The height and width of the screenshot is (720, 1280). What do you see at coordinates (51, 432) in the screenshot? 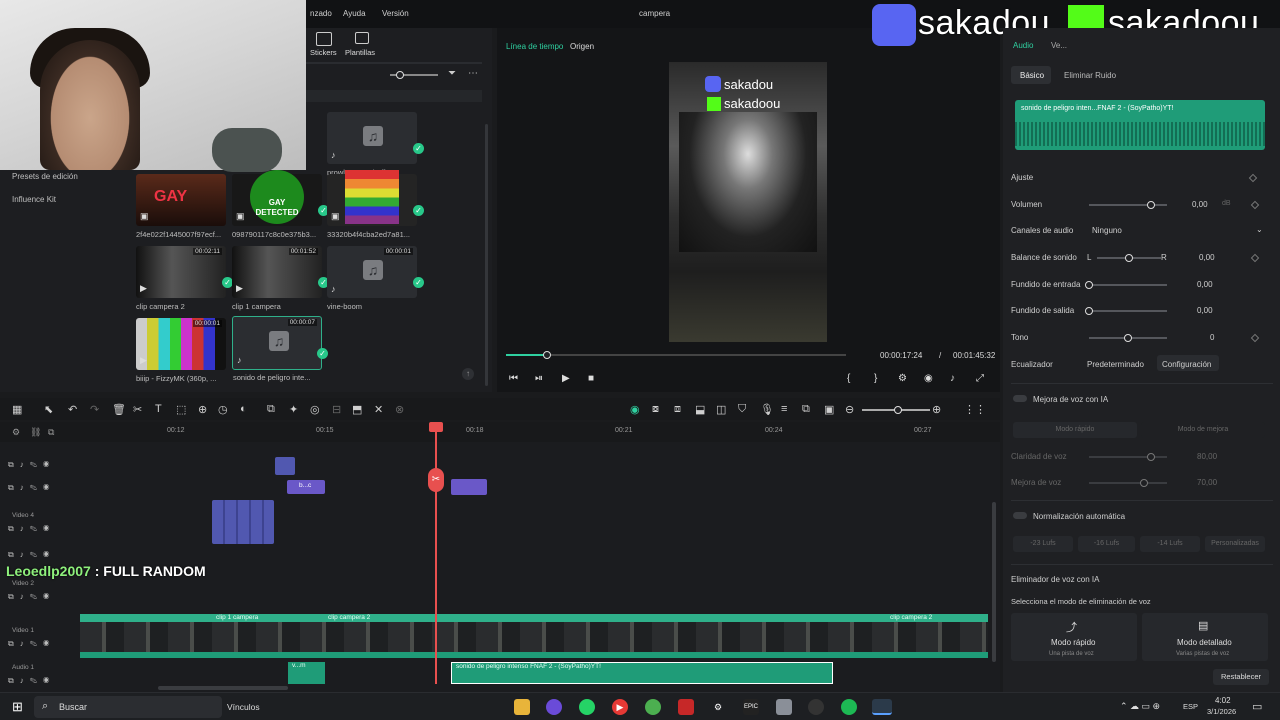
I see `marker-icon: ⧉` at bounding box center [51, 432].